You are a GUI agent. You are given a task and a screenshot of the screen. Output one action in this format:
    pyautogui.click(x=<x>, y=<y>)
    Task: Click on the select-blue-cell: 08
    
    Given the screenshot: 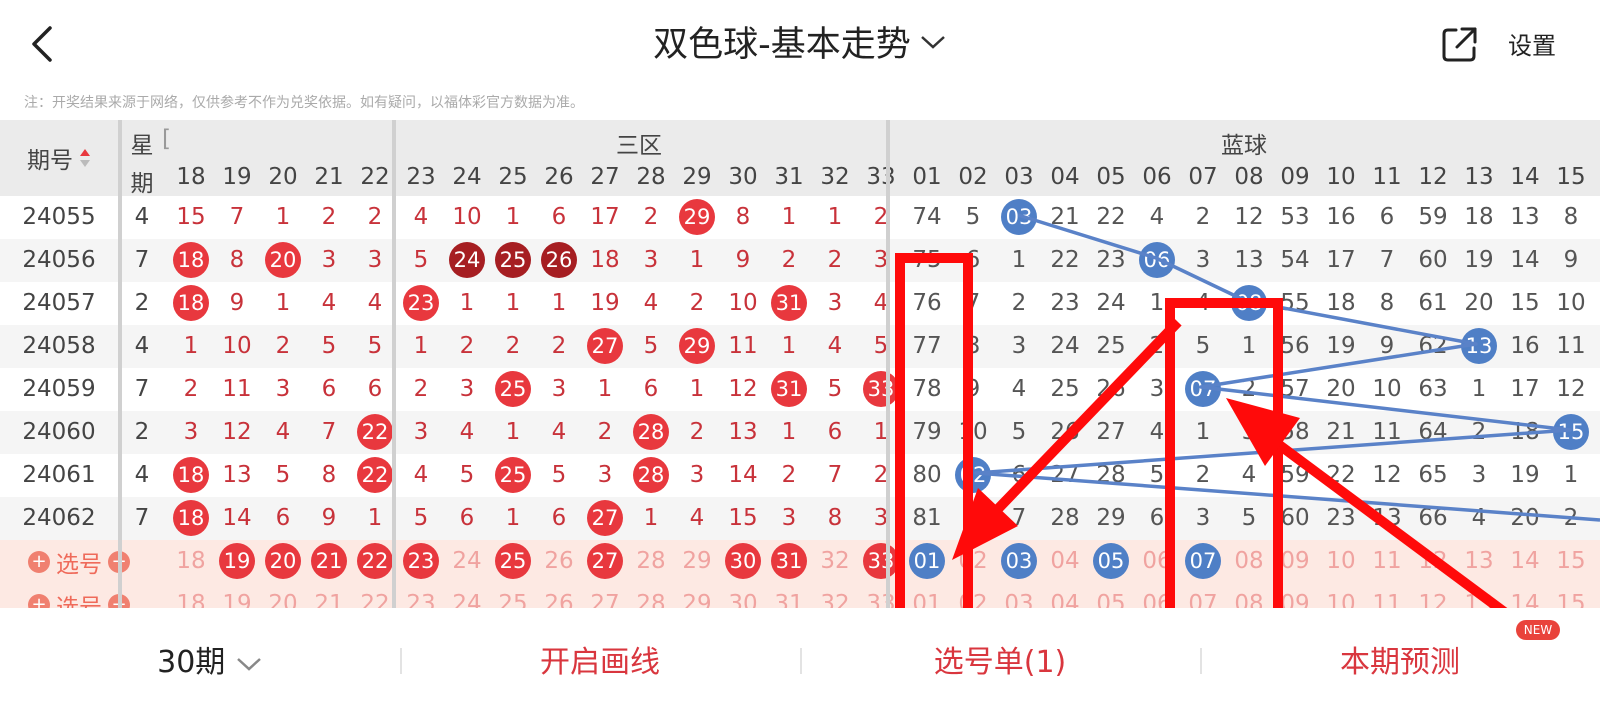 What is the action you would take?
    pyautogui.click(x=1249, y=561)
    